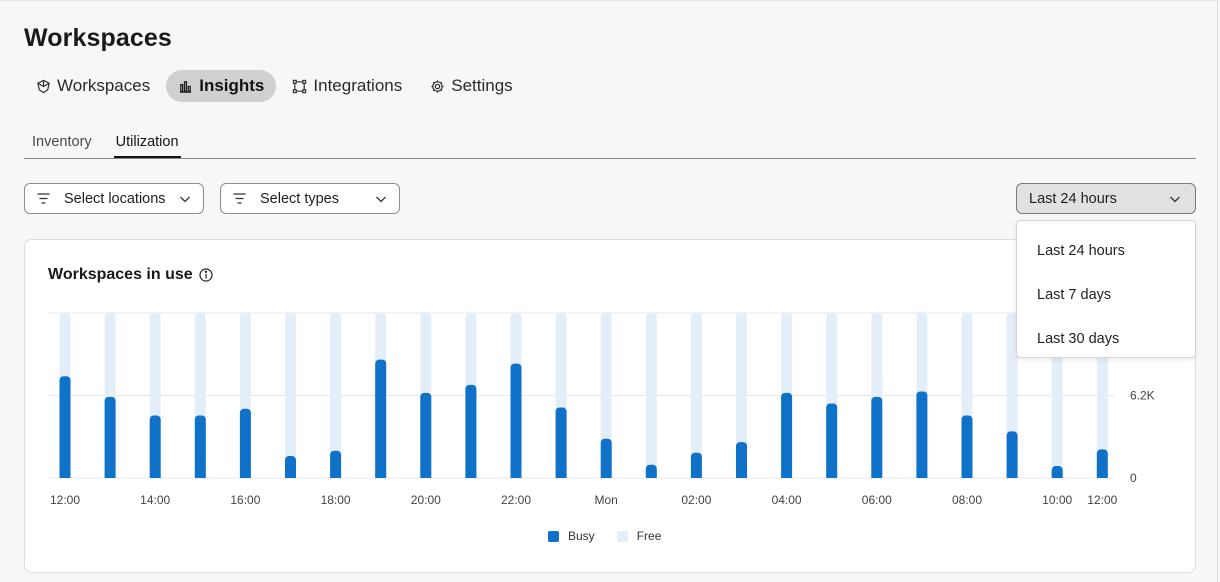 The image size is (1220, 582). I want to click on time-range-select: Last 24 hours, so click(1106, 198).